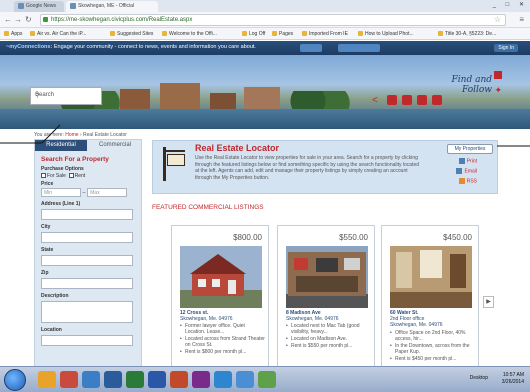  I want to click on chrome-icon, so click(69, 379).